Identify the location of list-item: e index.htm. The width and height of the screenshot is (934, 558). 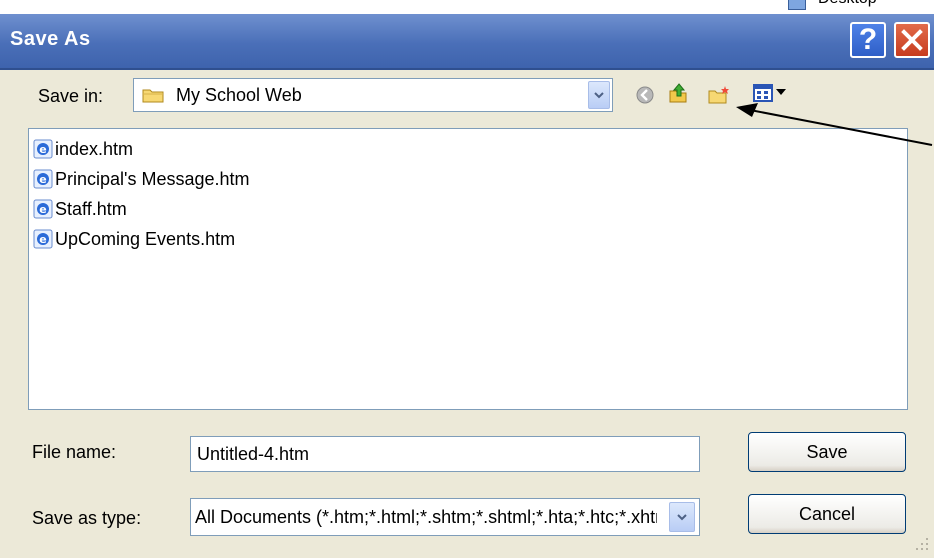
(83, 149).